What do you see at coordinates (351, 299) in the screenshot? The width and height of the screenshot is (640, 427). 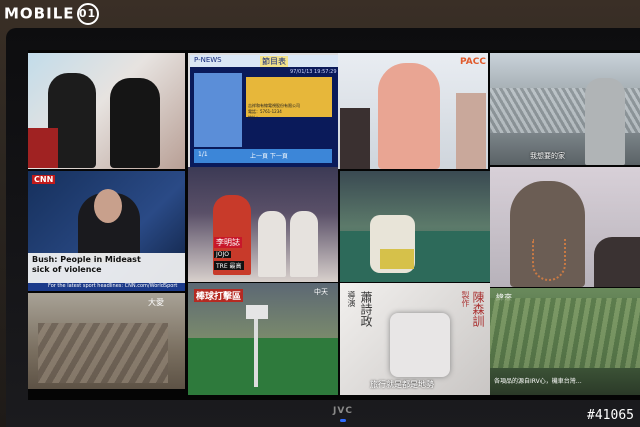 I see `credit1-label: 導演` at bounding box center [351, 299].